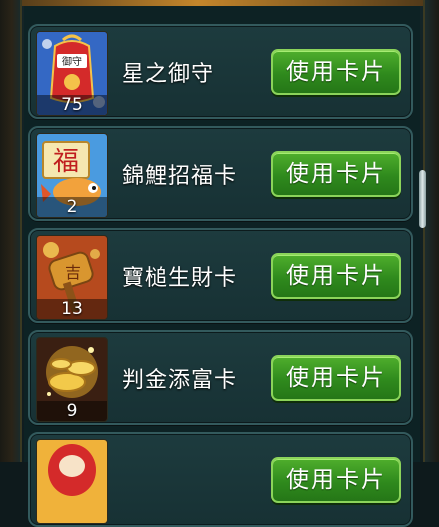 Image resolution: width=439 pixels, height=527 pixels. Describe the element at coordinates (73, 272) in the screenshot. I see `thumb-label: 吉` at that location.